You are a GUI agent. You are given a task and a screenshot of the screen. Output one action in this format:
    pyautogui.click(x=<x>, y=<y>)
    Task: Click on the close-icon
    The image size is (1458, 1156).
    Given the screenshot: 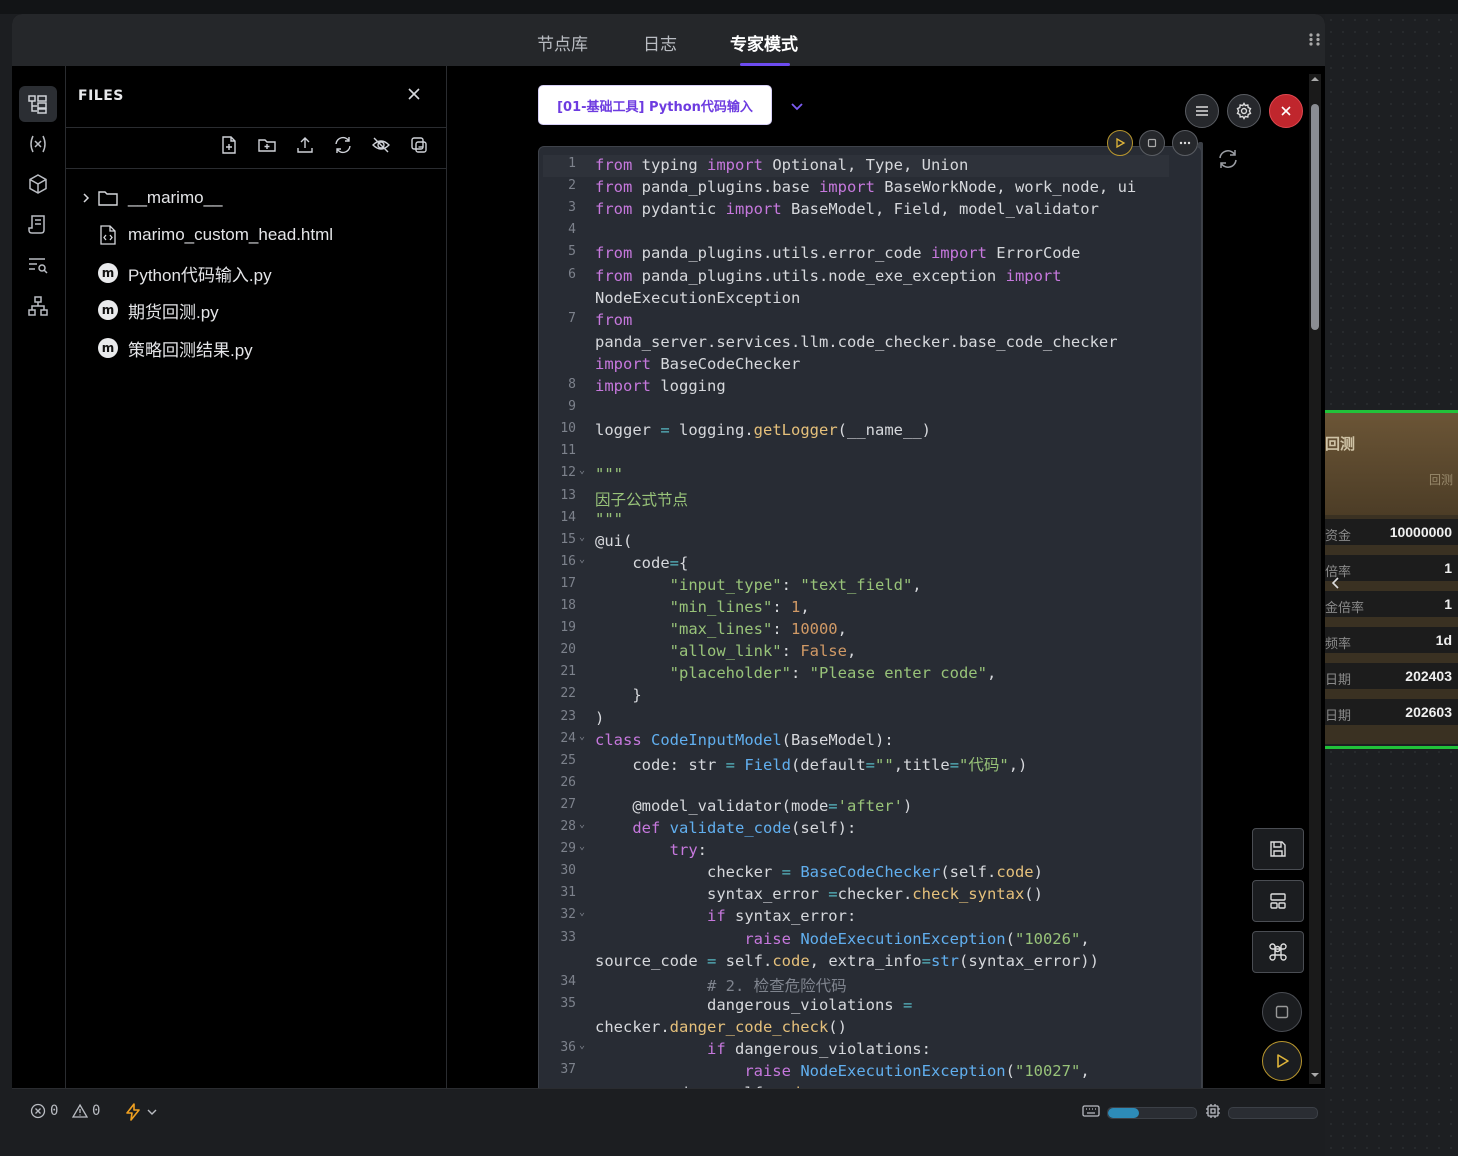 What is the action you would take?
    pyautogui.click(x=414, y=94)
    